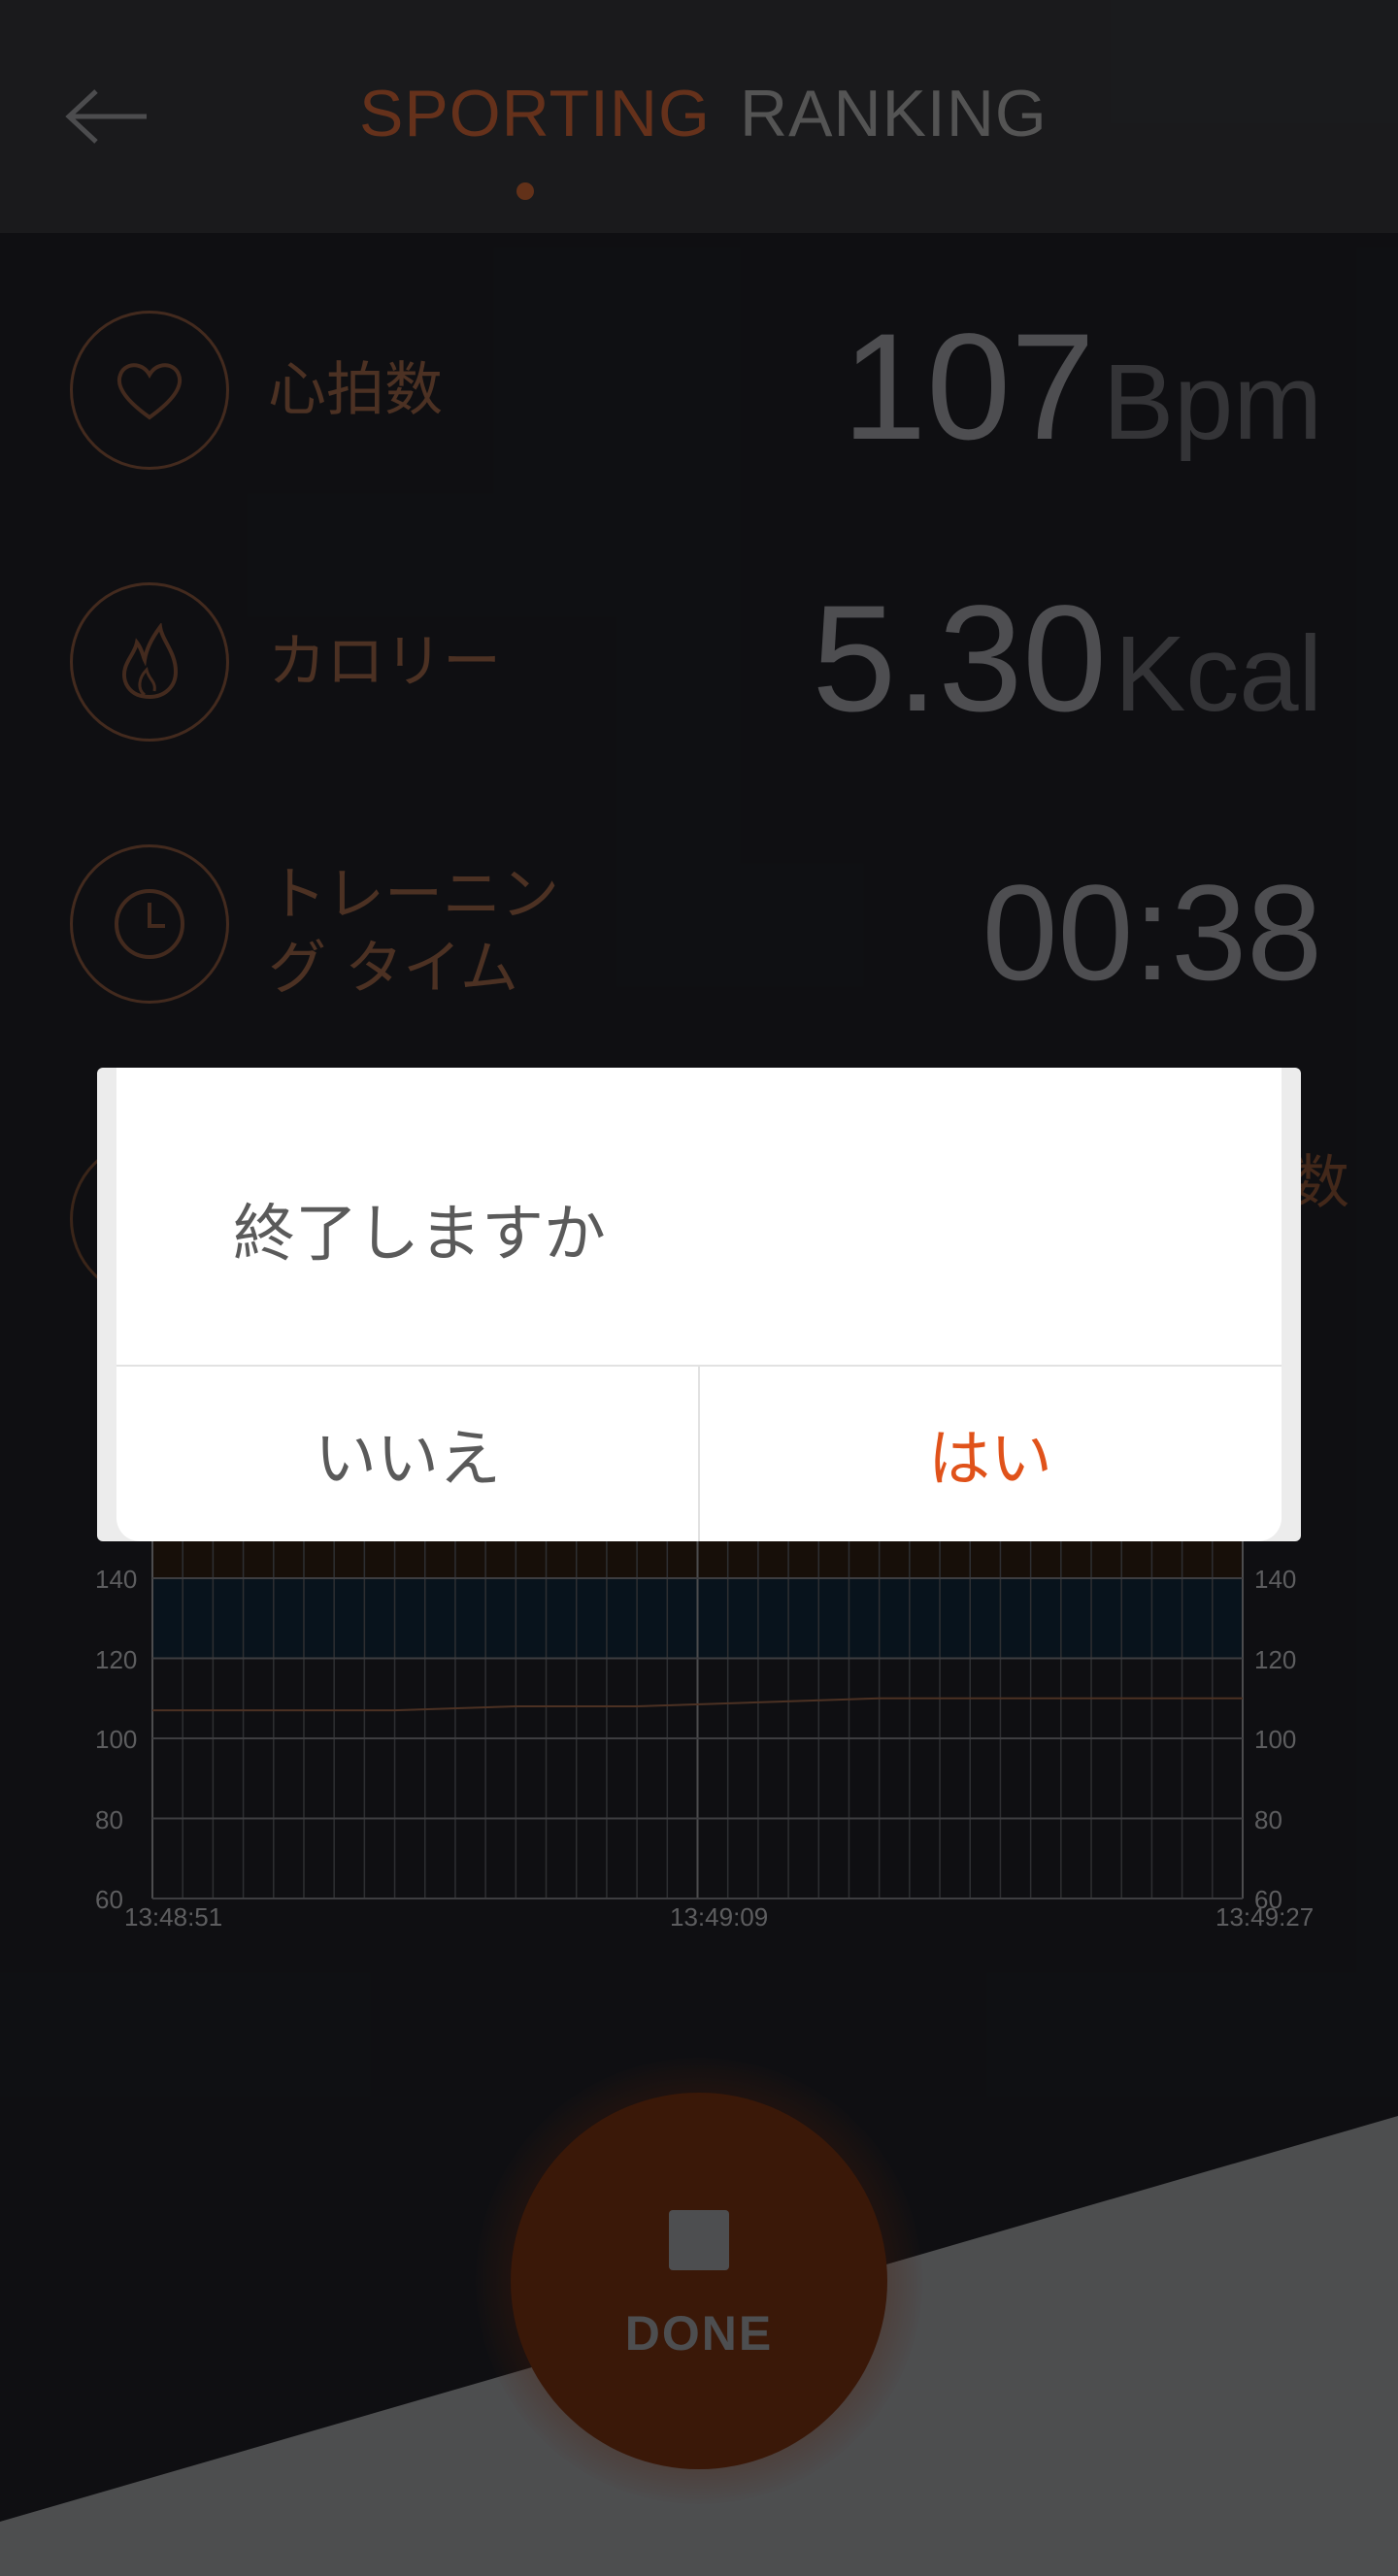 The width and height of the screenshot is (1398, 2576). Describe the element at coordinates (419, 1235) in the screenshot. I see `dialog-title: 終了しますか` at that location.